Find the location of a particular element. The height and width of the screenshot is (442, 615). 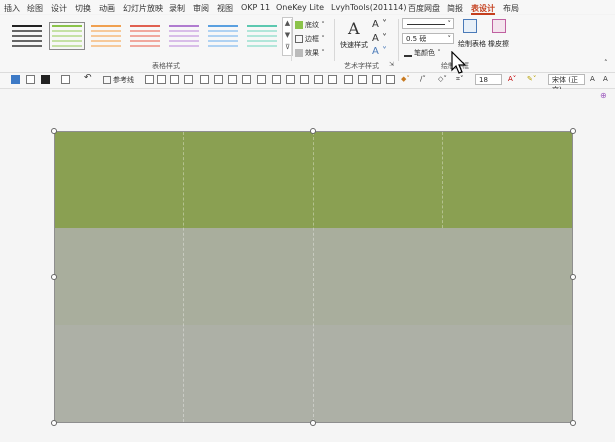

align-center-icon is located at coordinates (161, 79).